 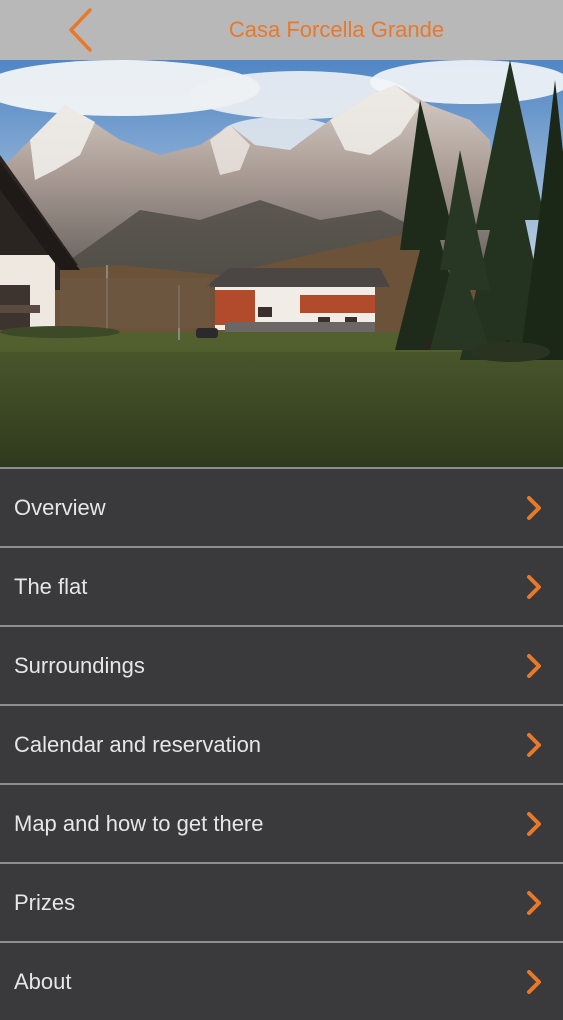 I want to click on menu-item-label: Prizes, so click(x=45, y=902).